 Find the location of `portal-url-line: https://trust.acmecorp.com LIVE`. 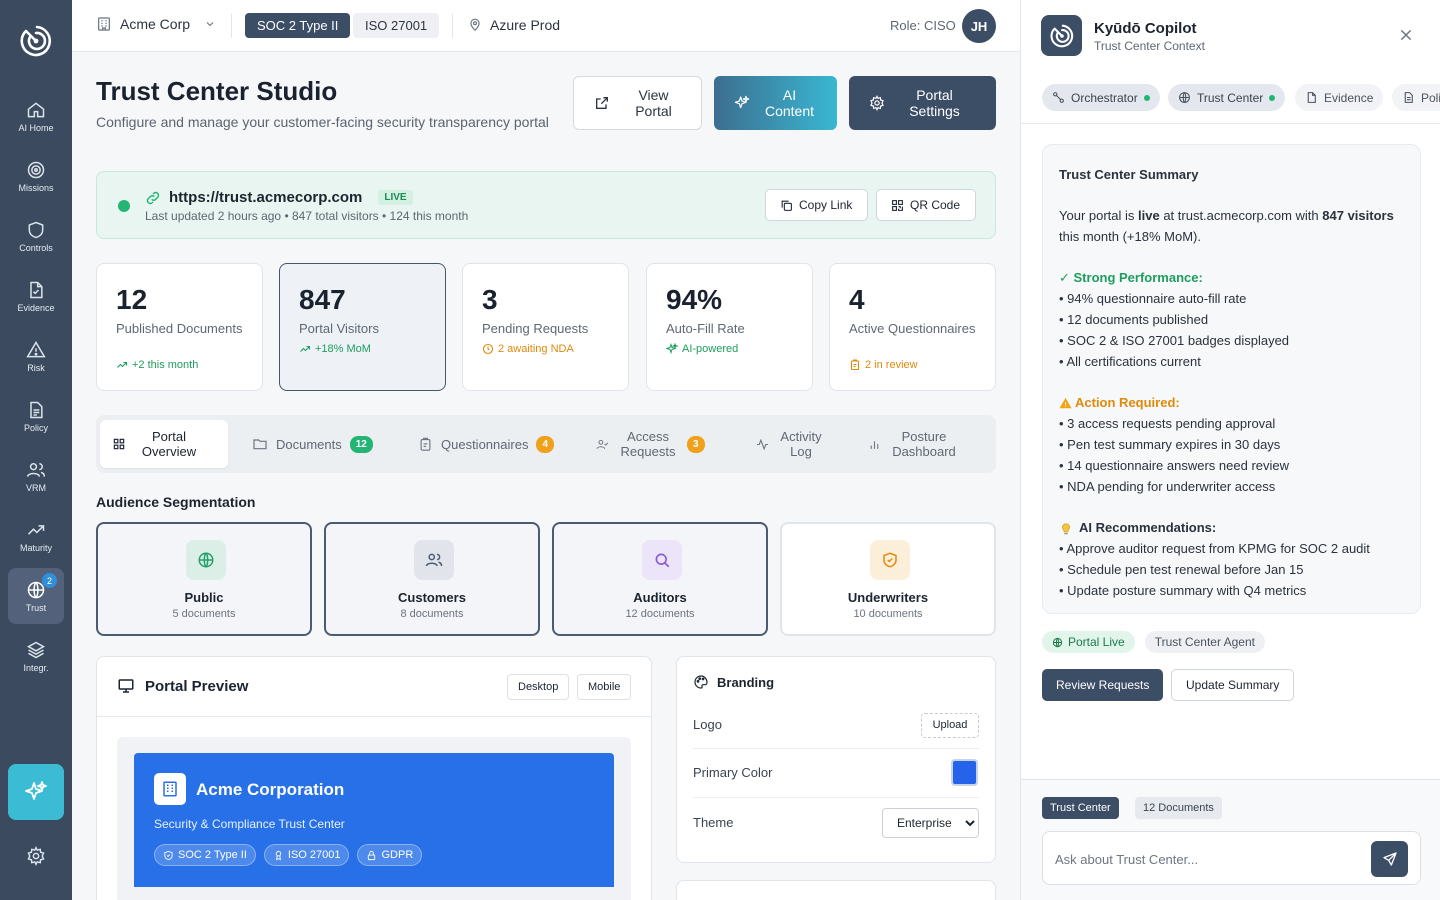

portal-url-line: https://trust.acmecorp.com LIVE is located at coordinates (279, 197).